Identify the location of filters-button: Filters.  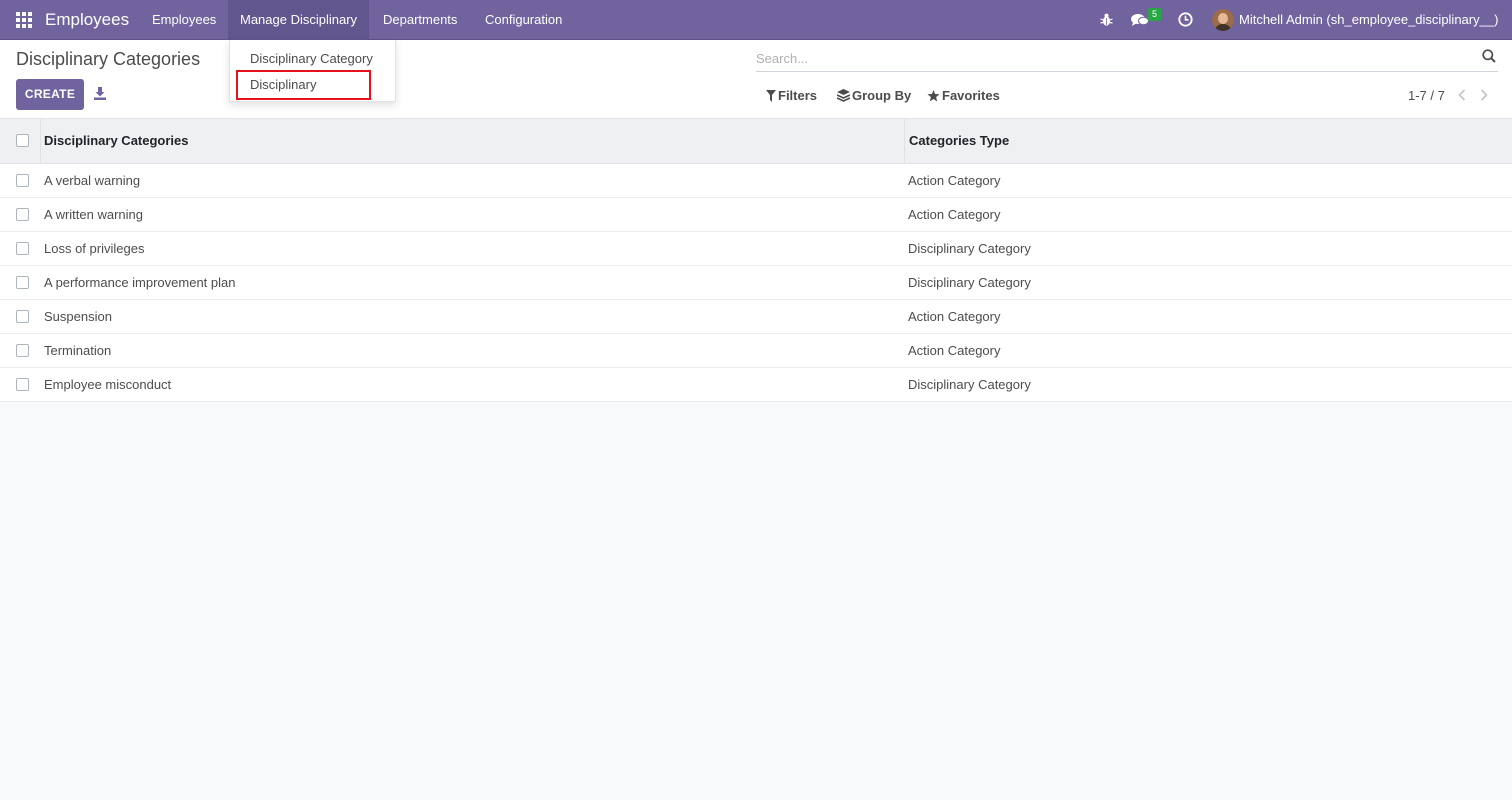
(791, 96).